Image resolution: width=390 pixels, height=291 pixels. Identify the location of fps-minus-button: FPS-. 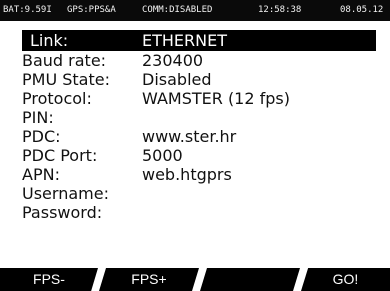
(49, 279).